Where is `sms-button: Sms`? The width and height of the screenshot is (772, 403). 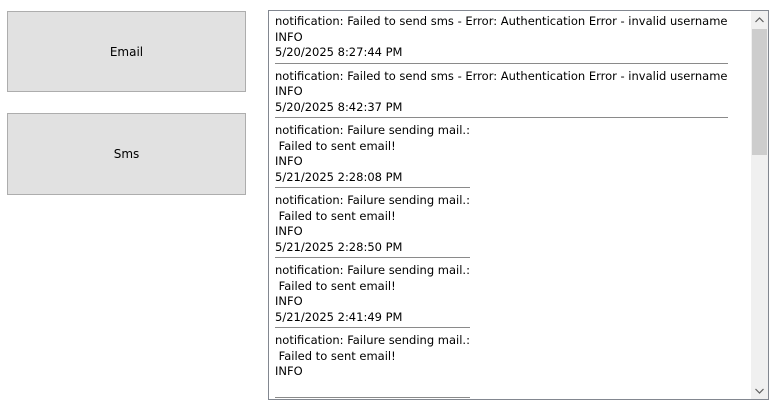
sms-button: Sms is located at coordinates (126, 154).